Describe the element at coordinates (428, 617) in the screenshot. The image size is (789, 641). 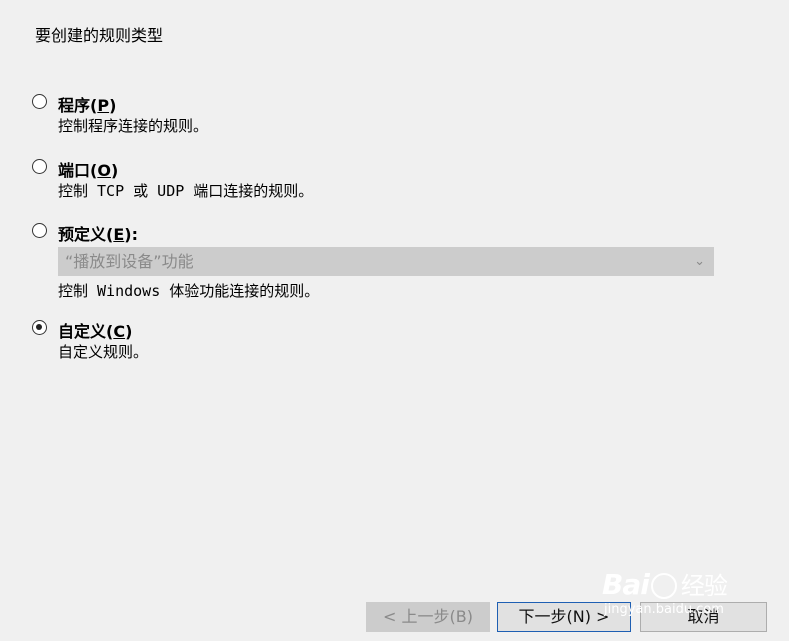
I see `back-button: < 上一步(B)` at that location.